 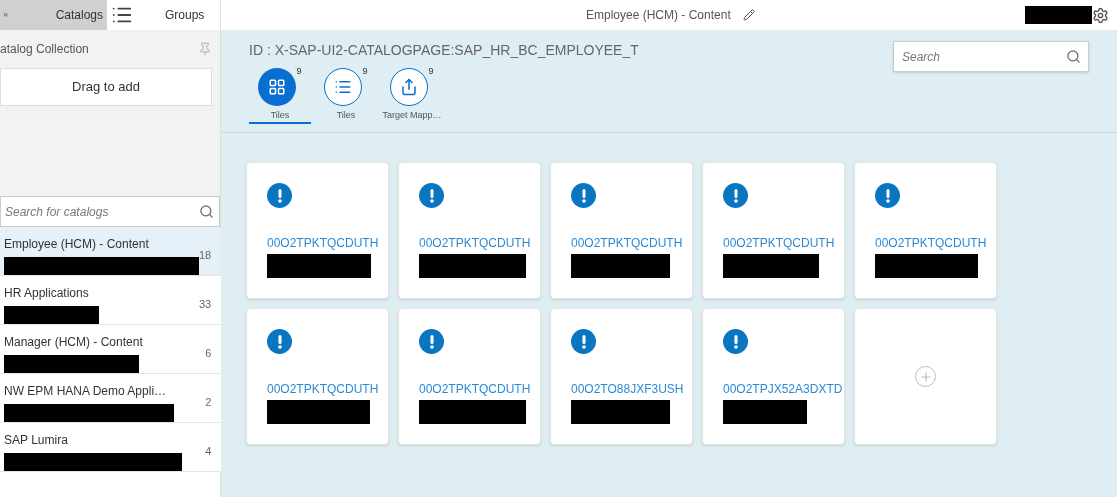 What do you see at coordinates (77, 244) in the screenshot?
I see `catalog-name: Employee (HCM) - Content` at bounding box center [77, 244].